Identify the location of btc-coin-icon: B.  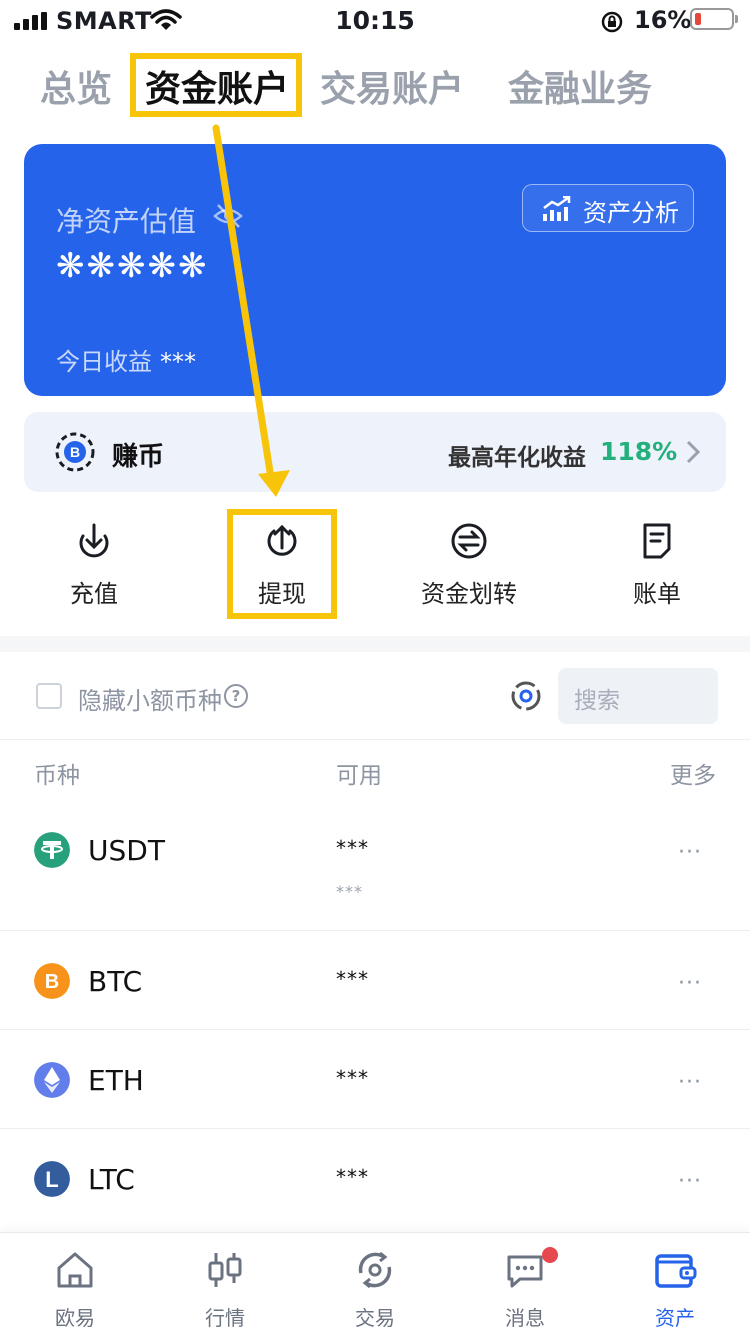
(52, 981).